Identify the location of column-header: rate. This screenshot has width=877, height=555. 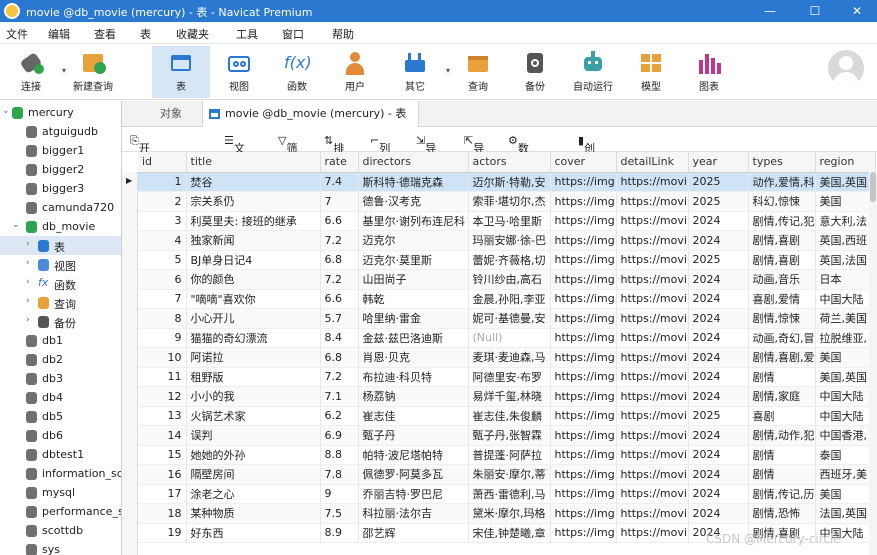
(339, 162).